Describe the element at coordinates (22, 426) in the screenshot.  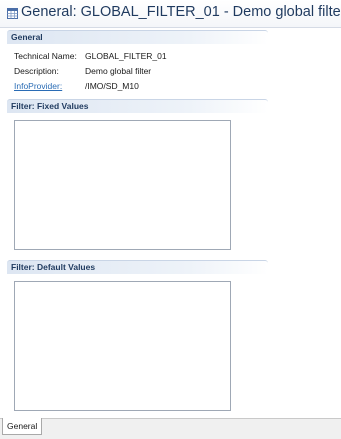
I see `tab-general: General` at that location.